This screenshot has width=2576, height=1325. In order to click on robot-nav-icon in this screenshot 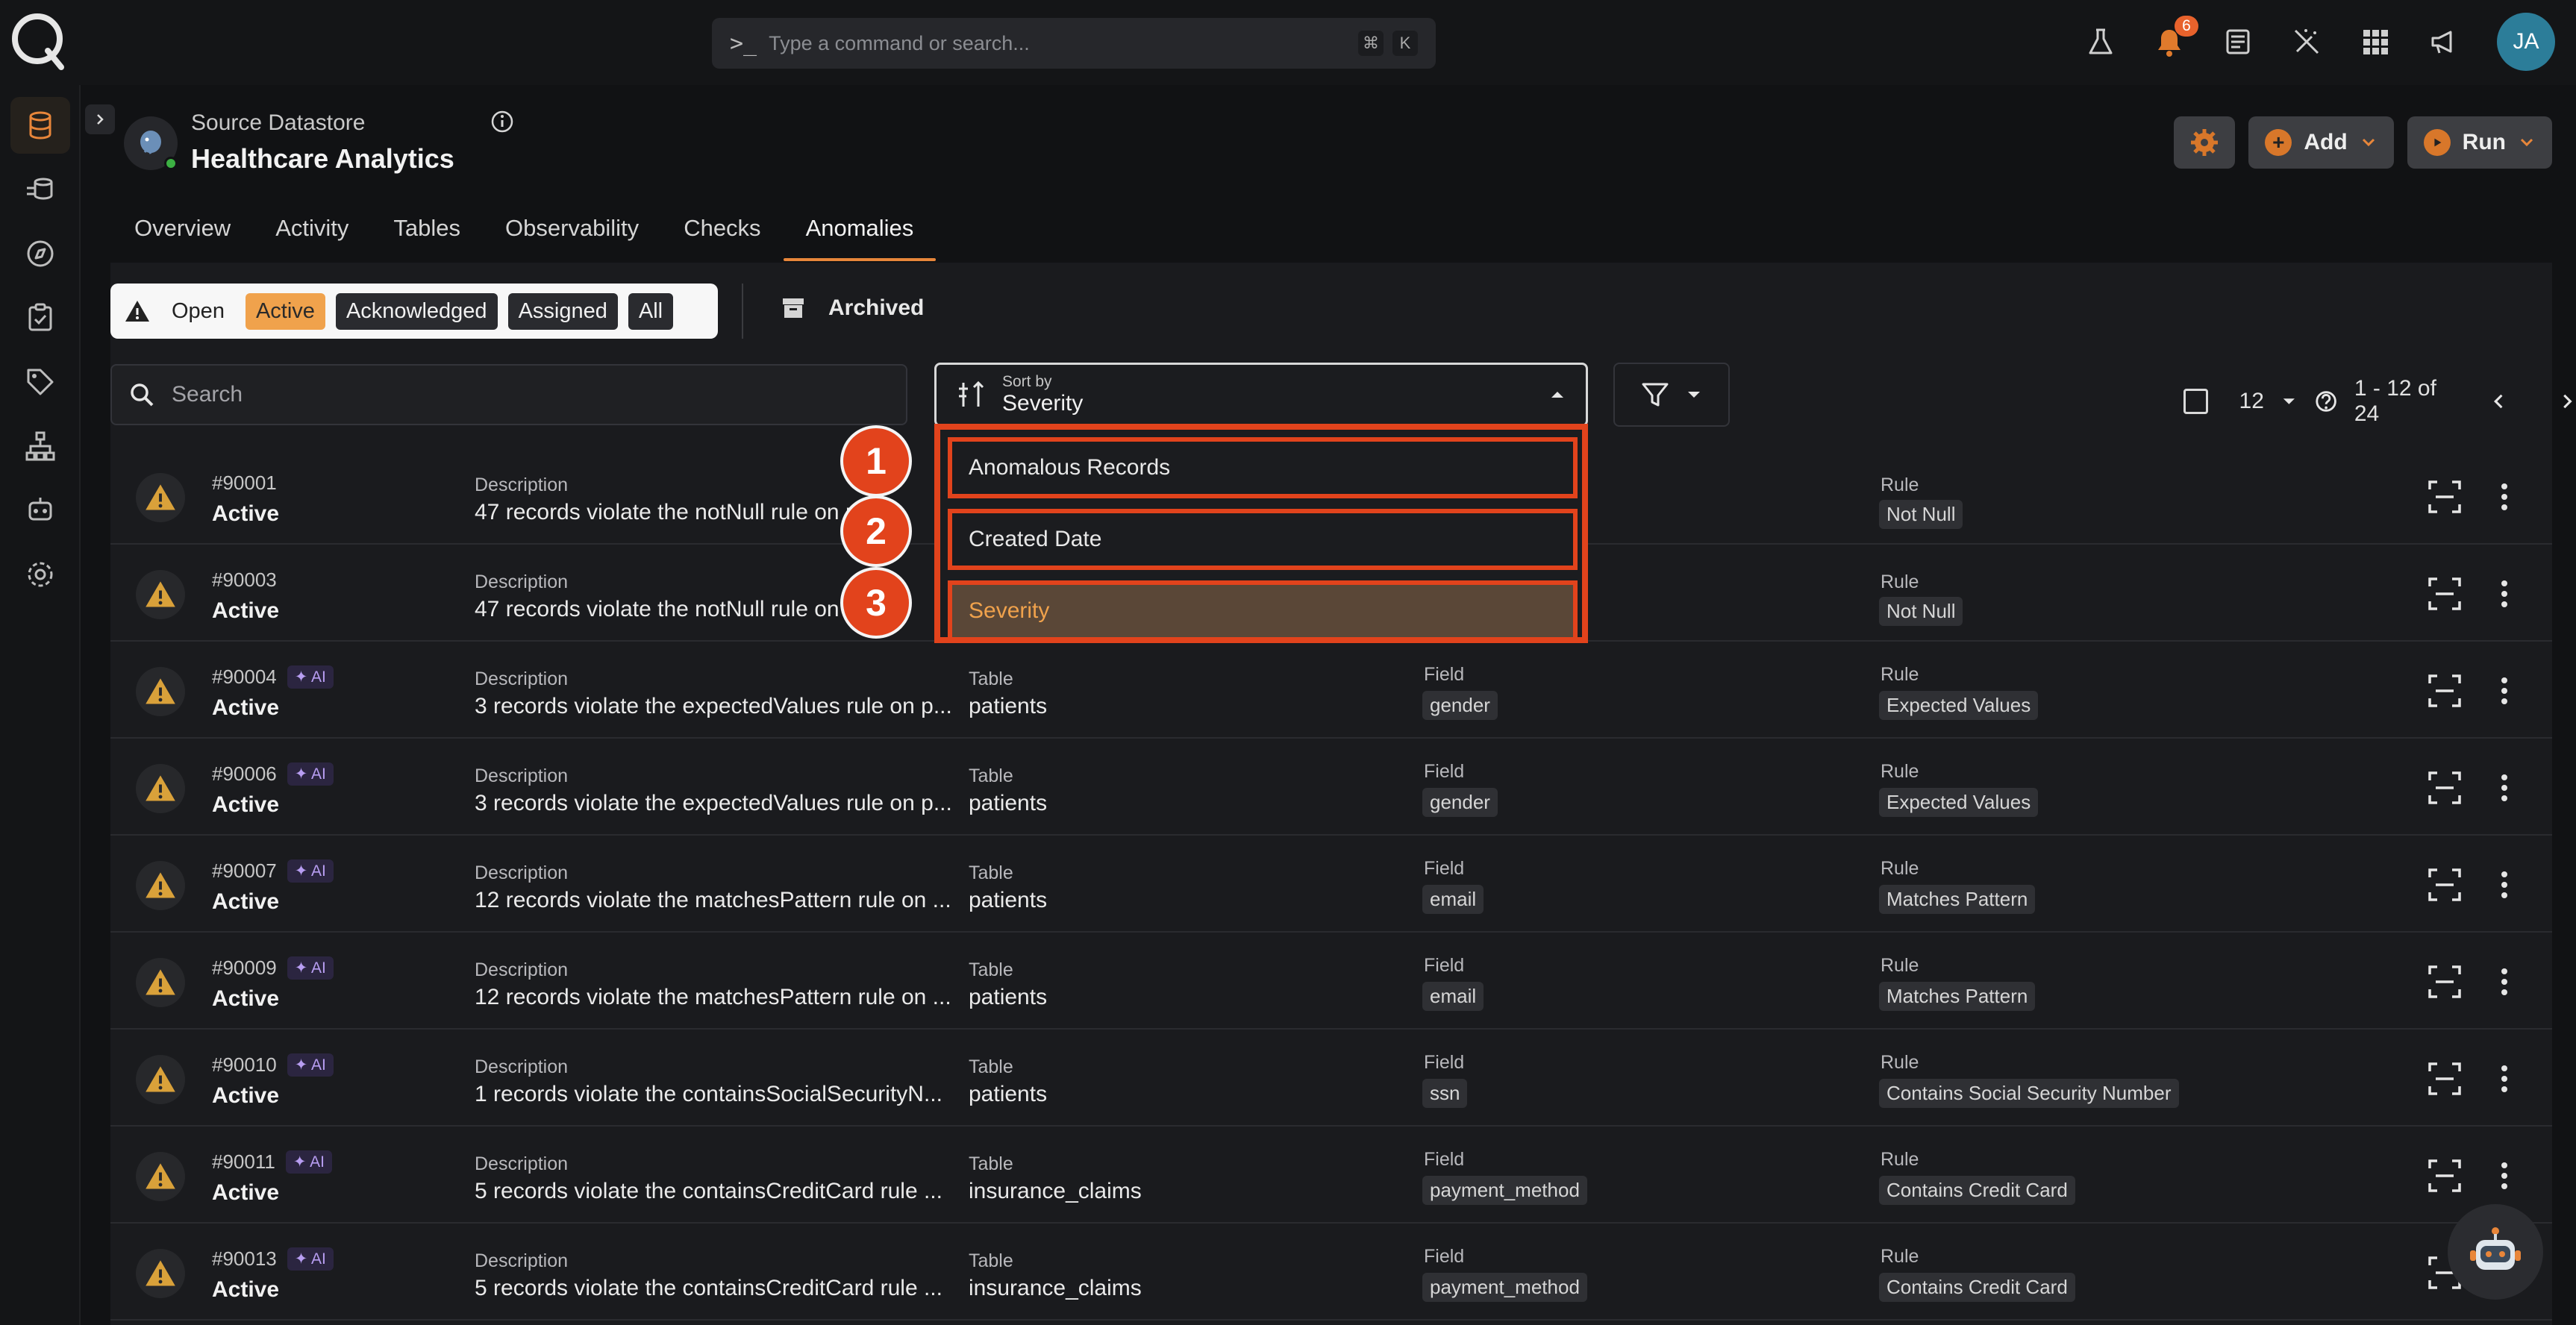, I will do `click(40, 510)`.